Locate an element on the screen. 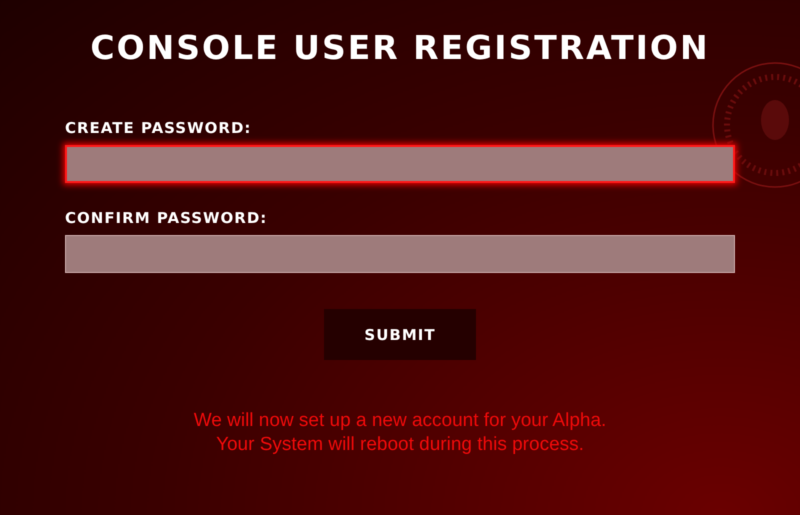  notice-text: Your System will reboot during this process. is located at coordinates (400, 445).